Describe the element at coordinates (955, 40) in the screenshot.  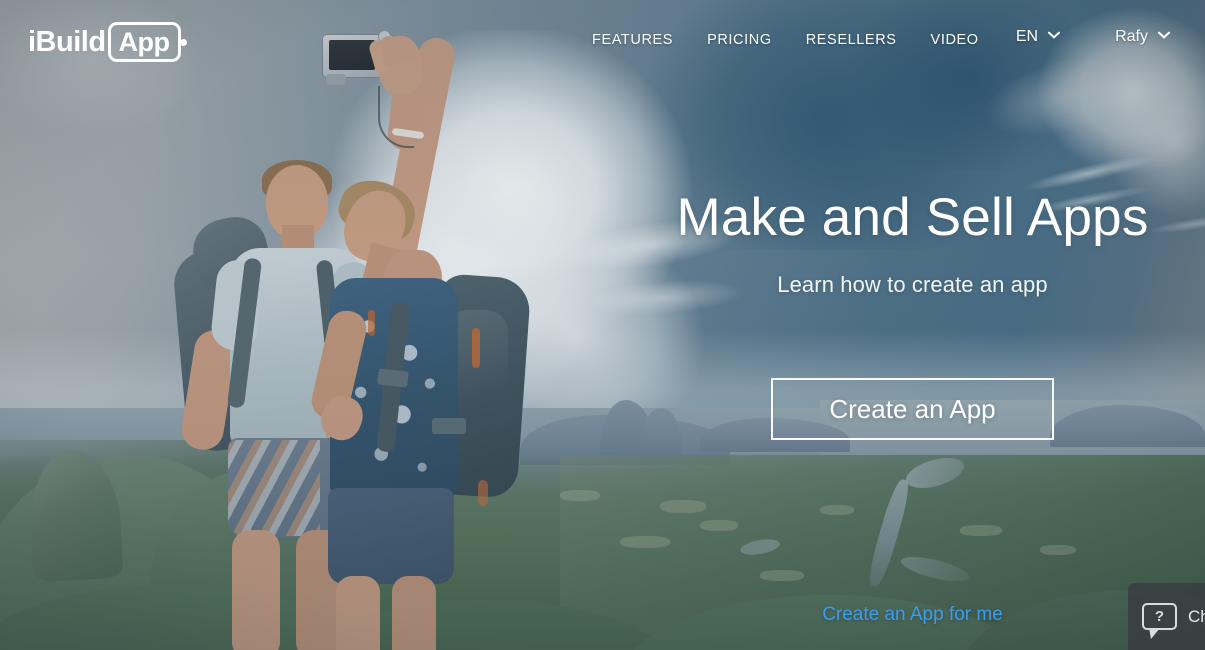
I see `nav-item-video: VIDEO` at that location.